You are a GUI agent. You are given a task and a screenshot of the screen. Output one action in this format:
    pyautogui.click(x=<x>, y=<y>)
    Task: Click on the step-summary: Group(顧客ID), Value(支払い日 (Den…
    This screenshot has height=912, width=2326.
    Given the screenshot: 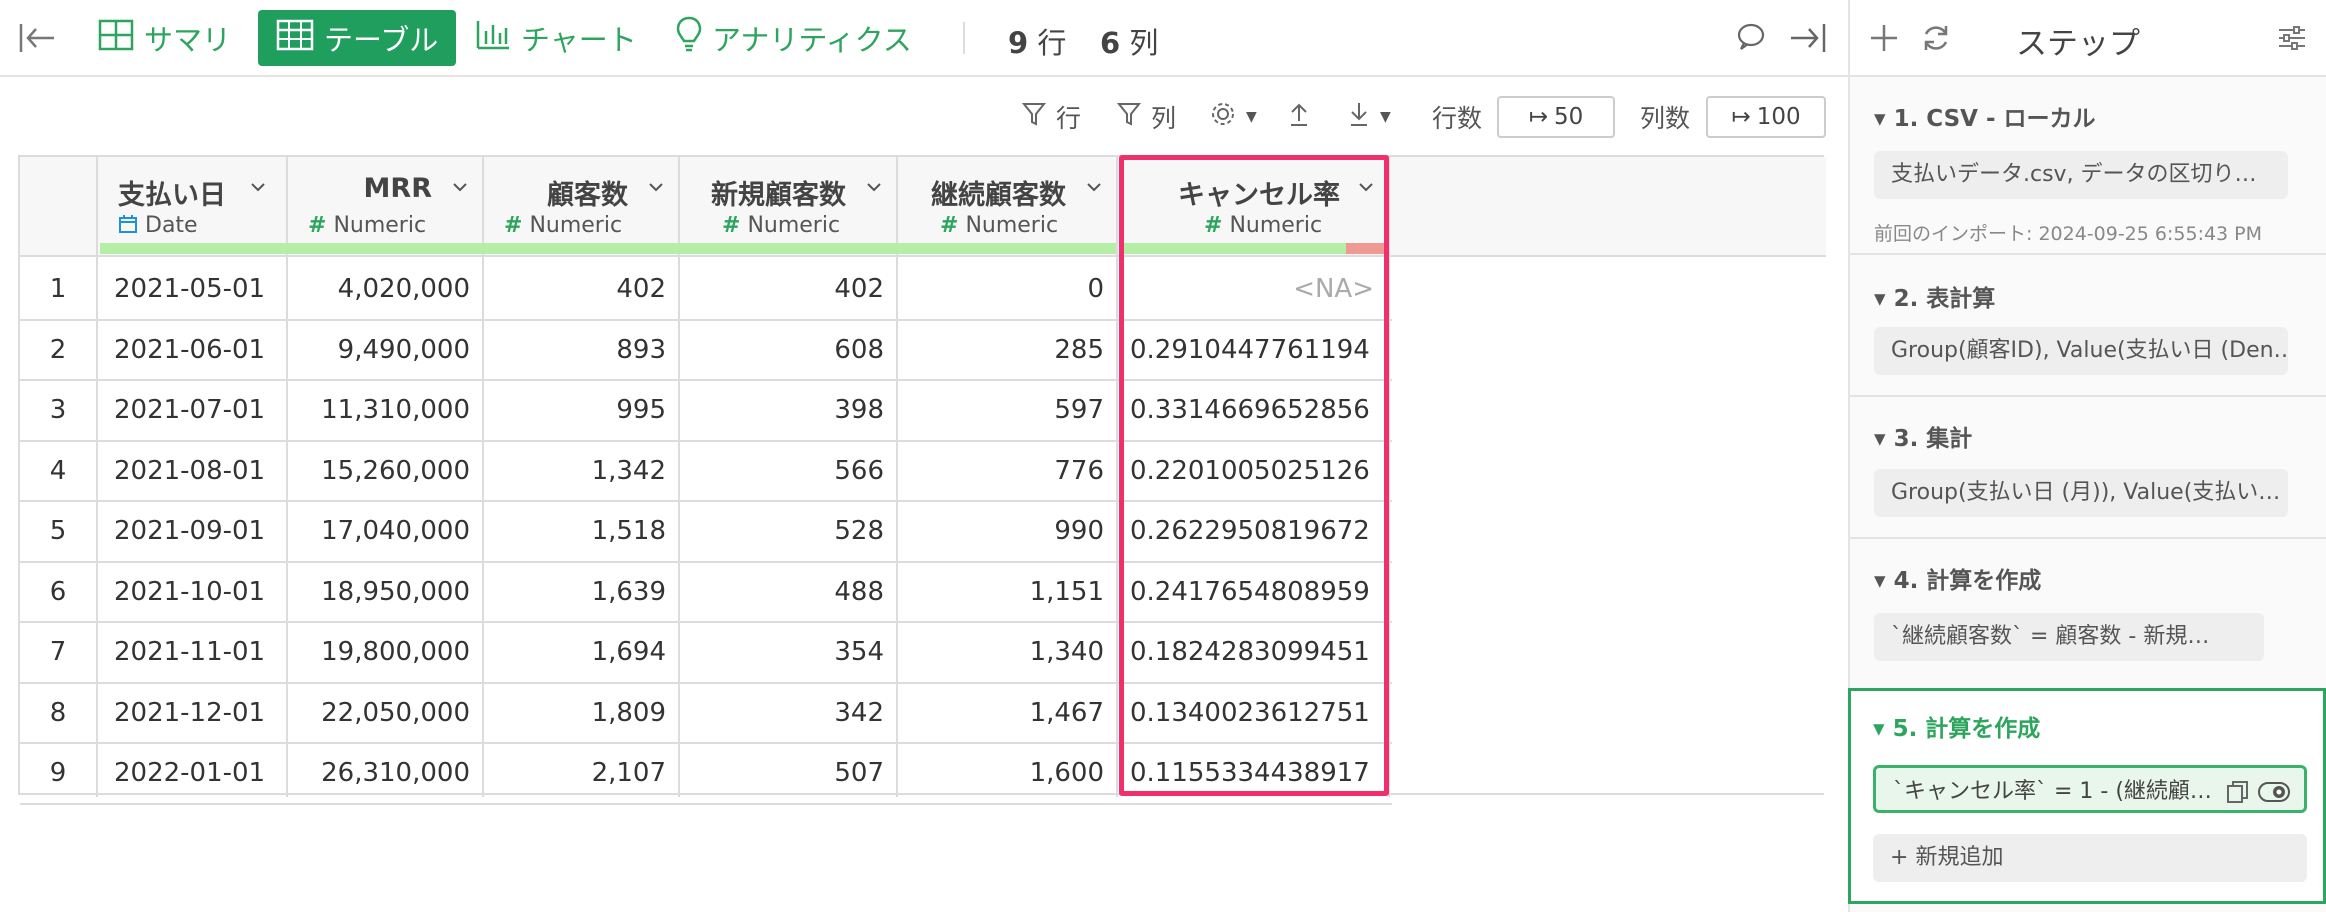 What is the action you would take?
    pyautogui.click(x=2081, y=351)
    